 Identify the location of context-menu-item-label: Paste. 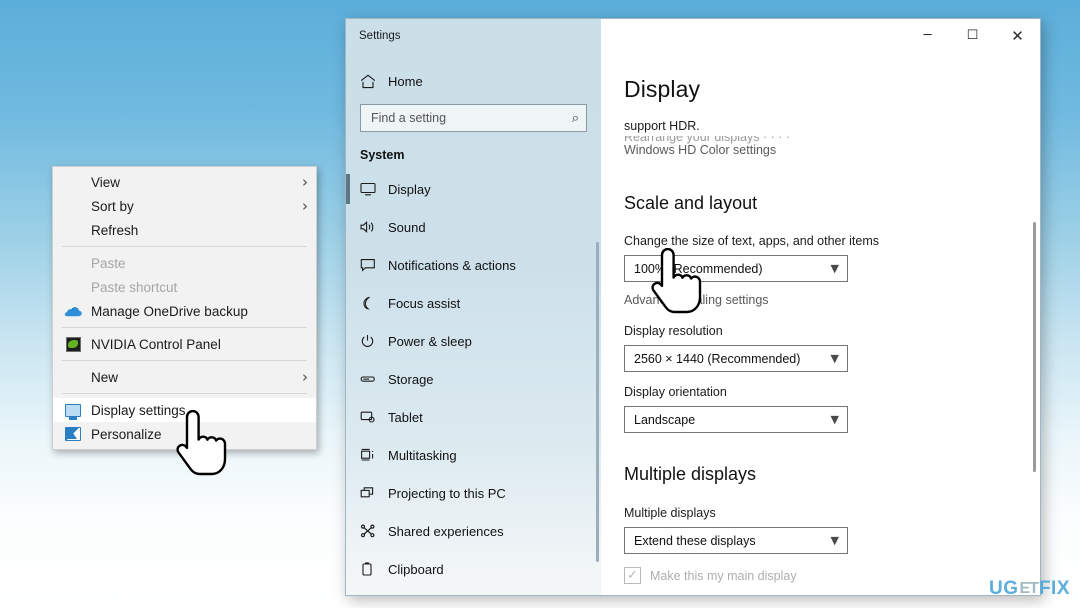
(108, 263).